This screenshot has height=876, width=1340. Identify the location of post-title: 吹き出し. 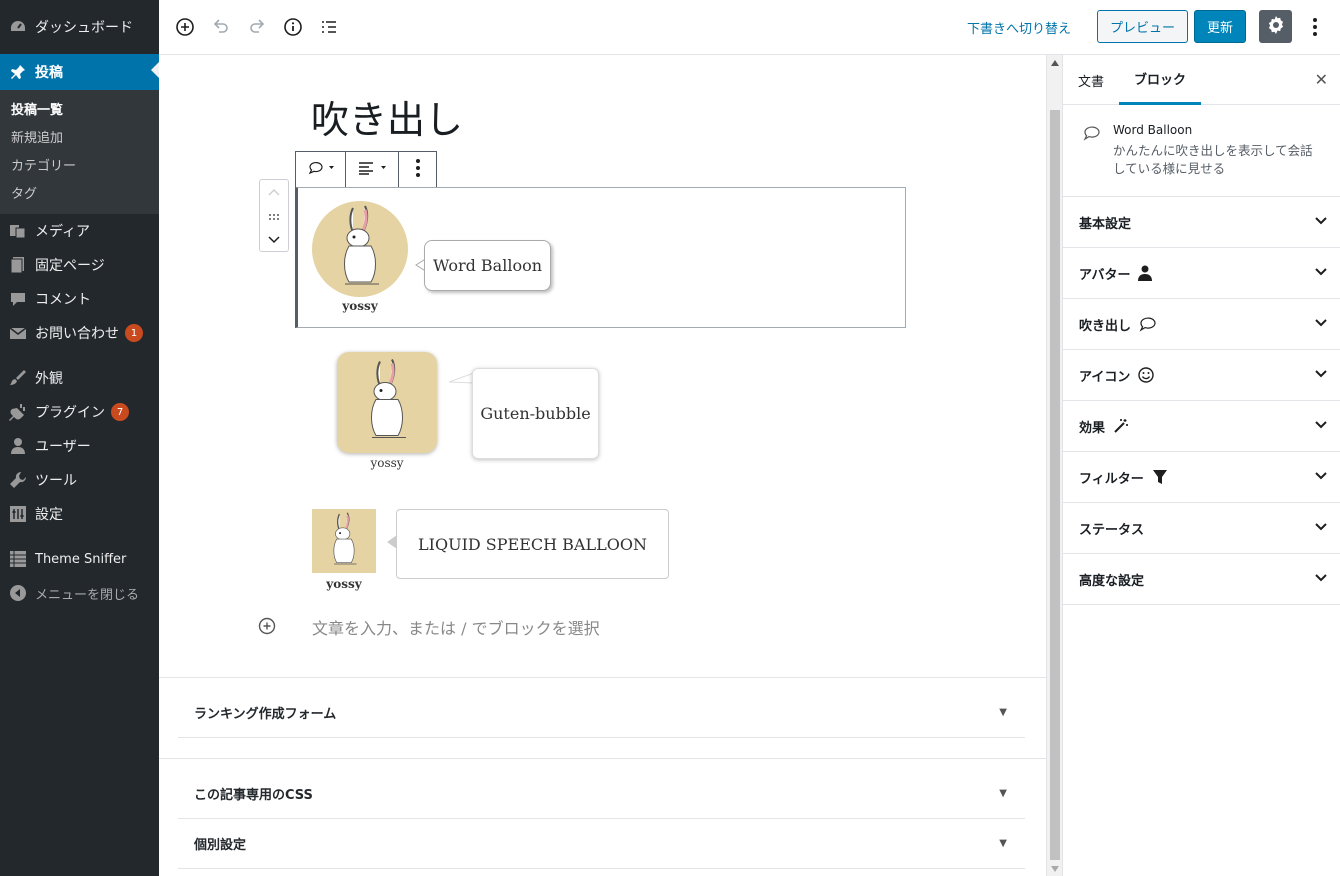
(387, 116).